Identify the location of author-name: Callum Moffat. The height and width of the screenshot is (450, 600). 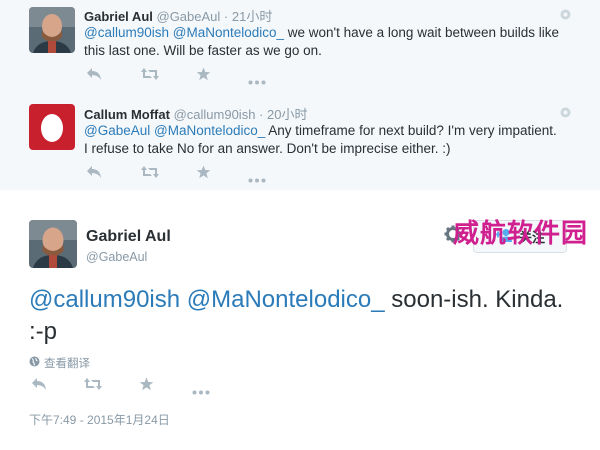
(127, 114).